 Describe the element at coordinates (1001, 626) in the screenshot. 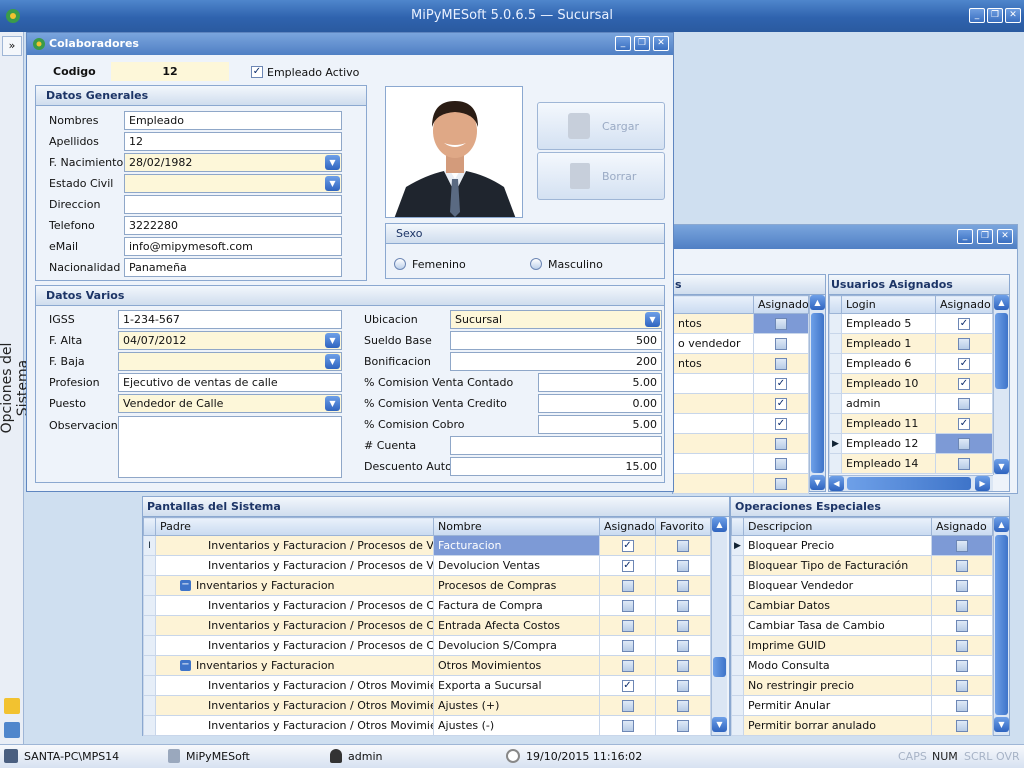

I see `operaciones-scrollbar: ▲ ▼` at that location.